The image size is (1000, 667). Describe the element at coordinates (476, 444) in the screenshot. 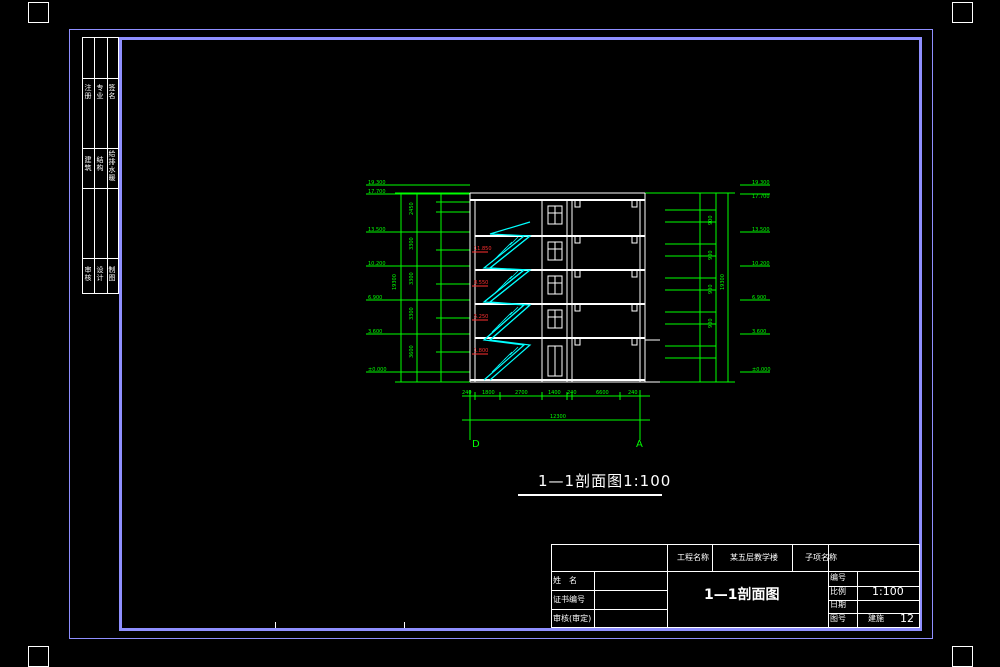

I see `axis-label-d: D` at that location.